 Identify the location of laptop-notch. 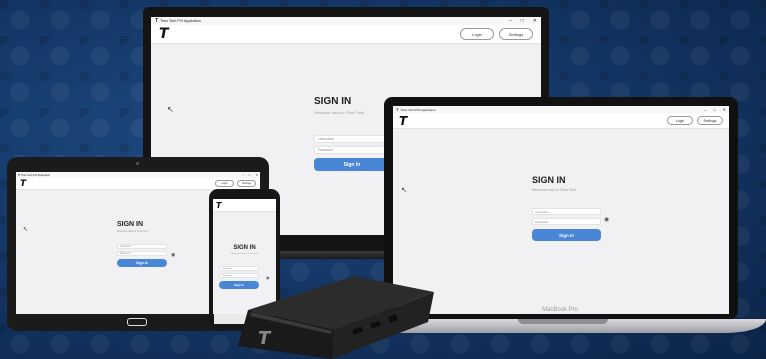
(563, 321).